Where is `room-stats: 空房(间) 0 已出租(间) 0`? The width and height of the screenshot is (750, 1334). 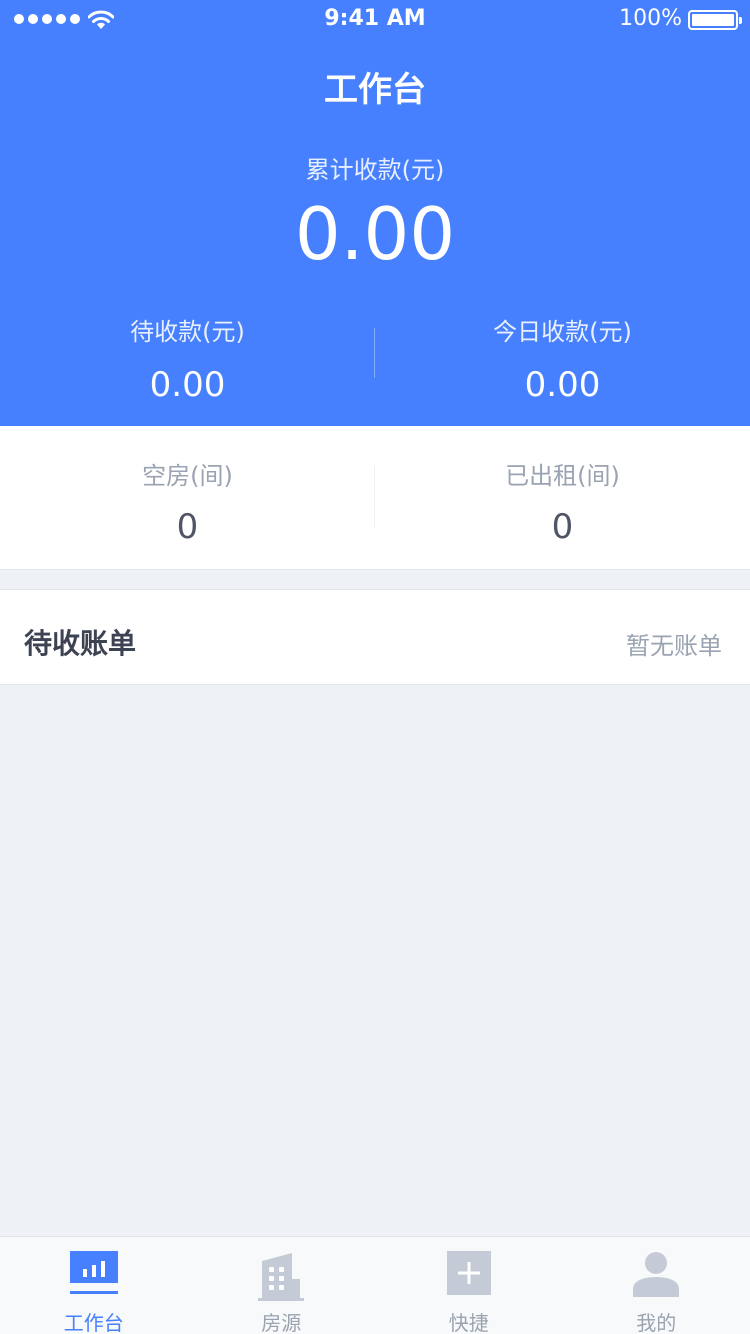 room-stats: 空房(间) 0 已出租(间) 0 is located at coordinates (375, 498).